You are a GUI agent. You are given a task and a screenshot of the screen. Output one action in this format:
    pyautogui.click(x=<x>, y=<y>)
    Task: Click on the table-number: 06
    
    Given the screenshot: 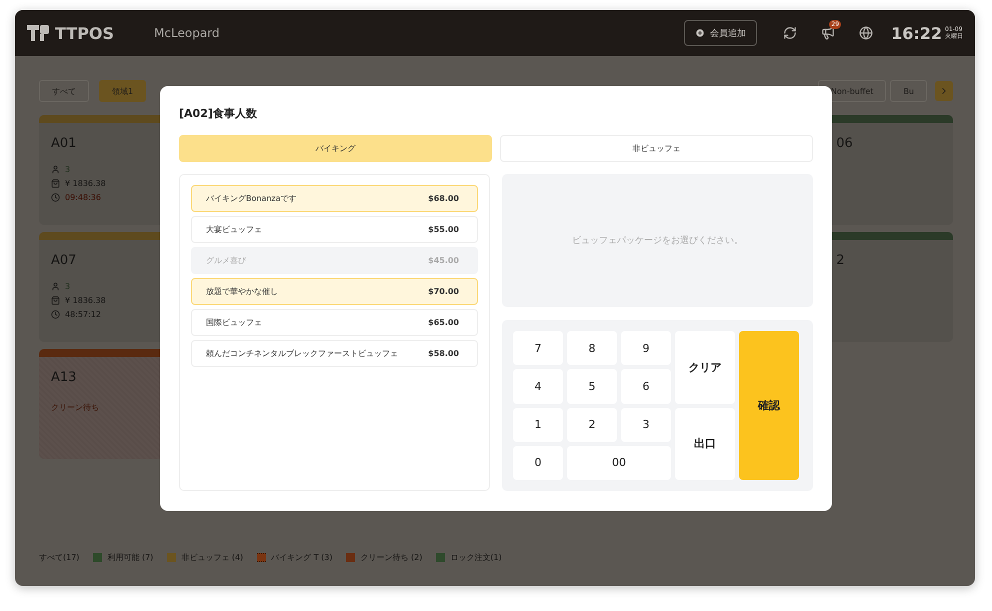 What is the action you would take?
    pyautogui.click(x=844, y=143)
    